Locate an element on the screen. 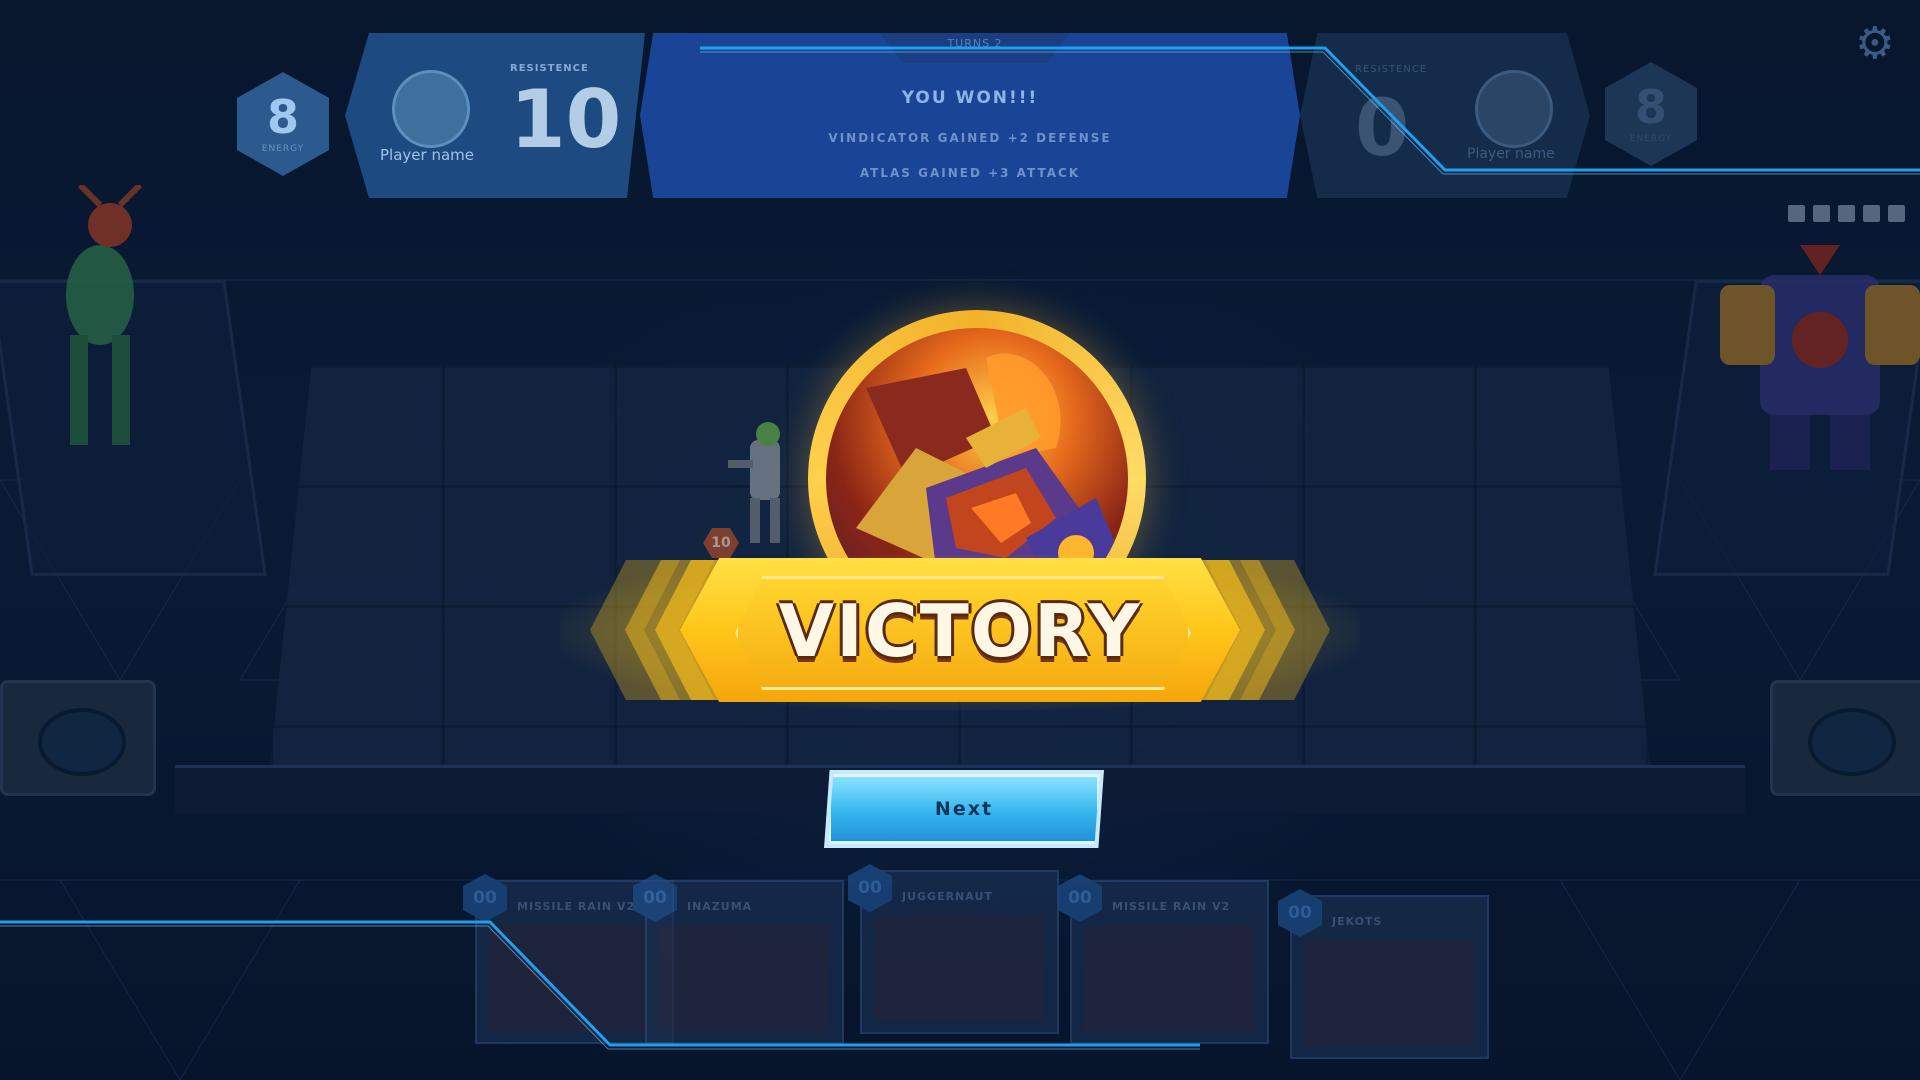 This screenshot has height=1080, width=1920. player-energy-value: 8 is located at coordinates (282, 117).